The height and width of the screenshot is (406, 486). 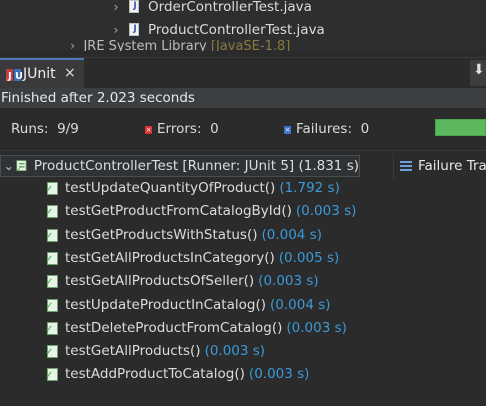 I want to click on tab-junit: J U JUnit ×, so click(x=42, y=73).